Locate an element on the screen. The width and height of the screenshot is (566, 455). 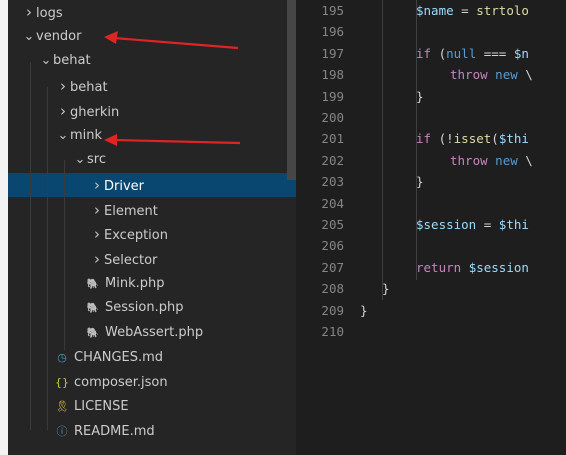
annotation-arrow-vendor is located at coordinates (171, 40).